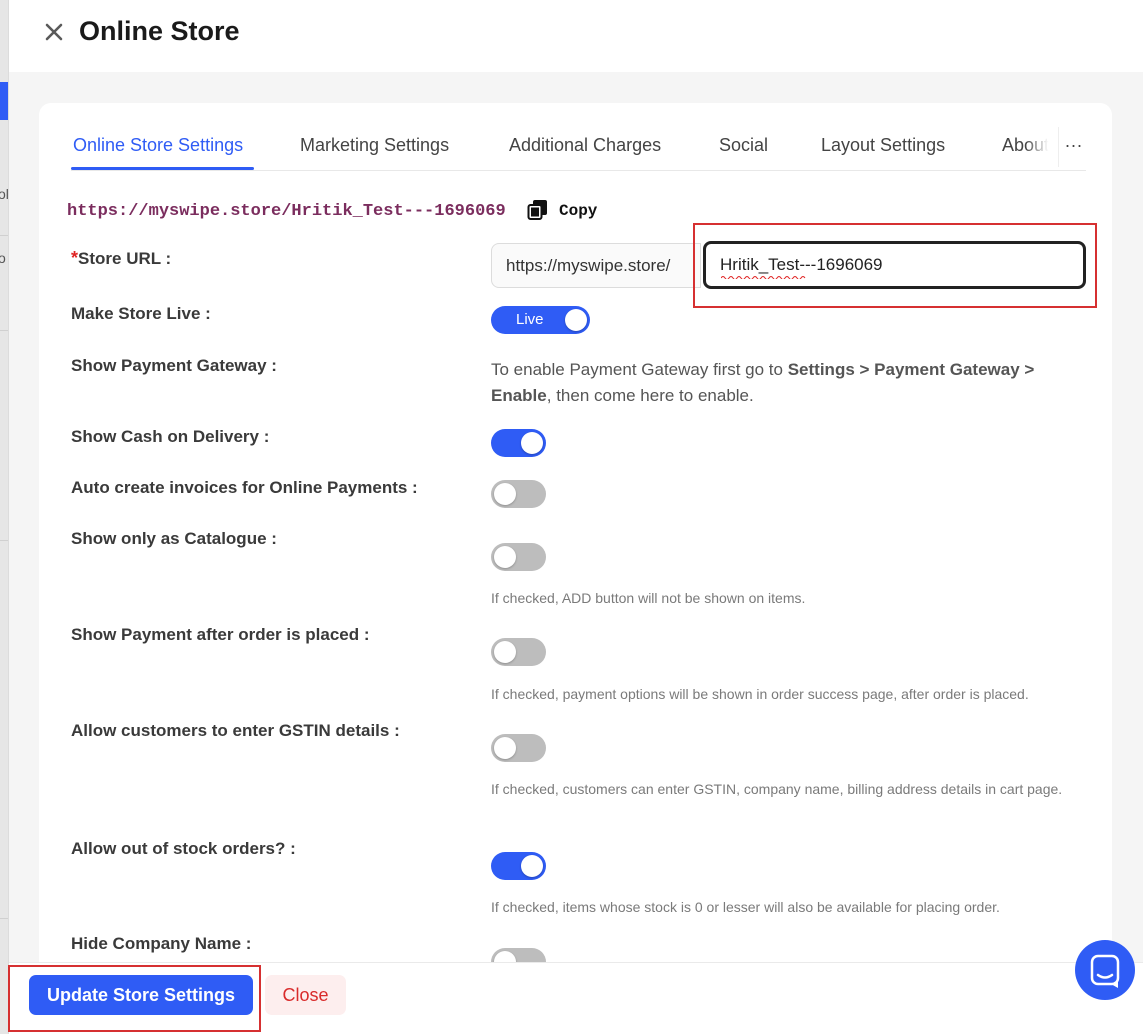  Describe the element at coordinates (141, 313) in the screenshot. I see `make-store-live-label: Make Store Live :` at that location.